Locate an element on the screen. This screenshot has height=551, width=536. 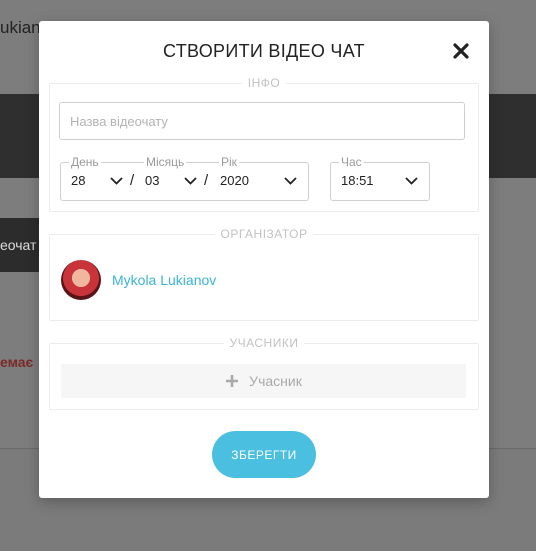
save-button: ЗБЕРЕГТИ is located at coordinates (264, 454).